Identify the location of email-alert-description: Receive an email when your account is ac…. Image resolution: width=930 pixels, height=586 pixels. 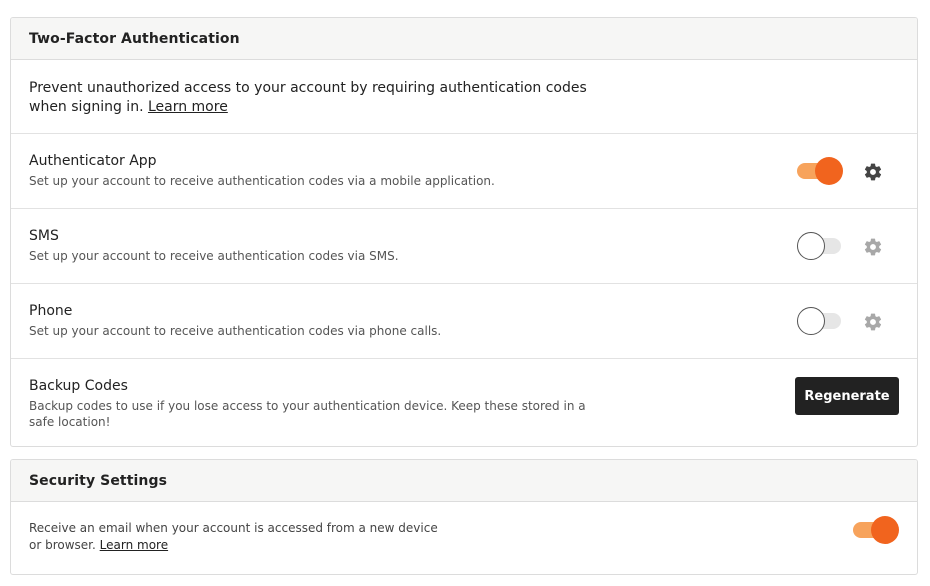
(233, 536).